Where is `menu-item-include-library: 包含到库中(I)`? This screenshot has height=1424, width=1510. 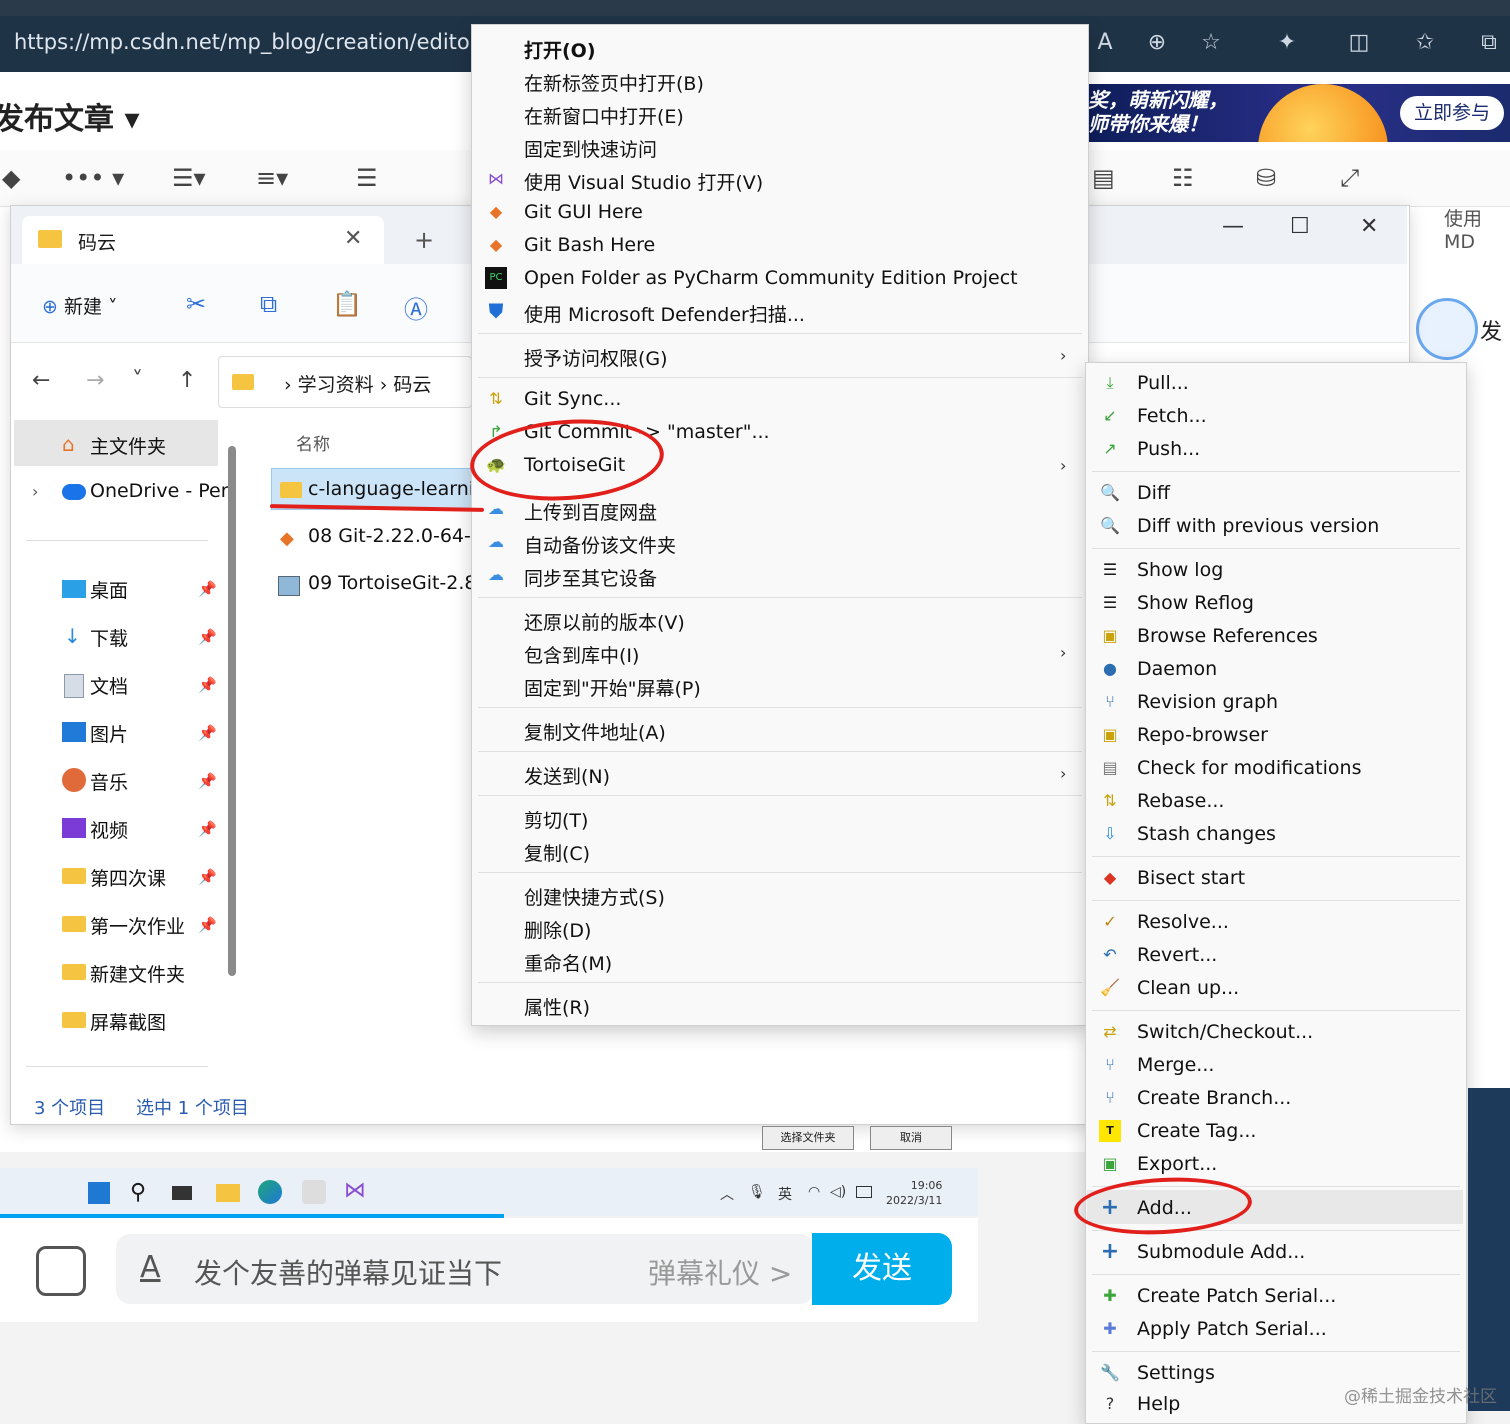
menu-item-include-library: 包含到库中(I) is located at coordinates (581, 654).